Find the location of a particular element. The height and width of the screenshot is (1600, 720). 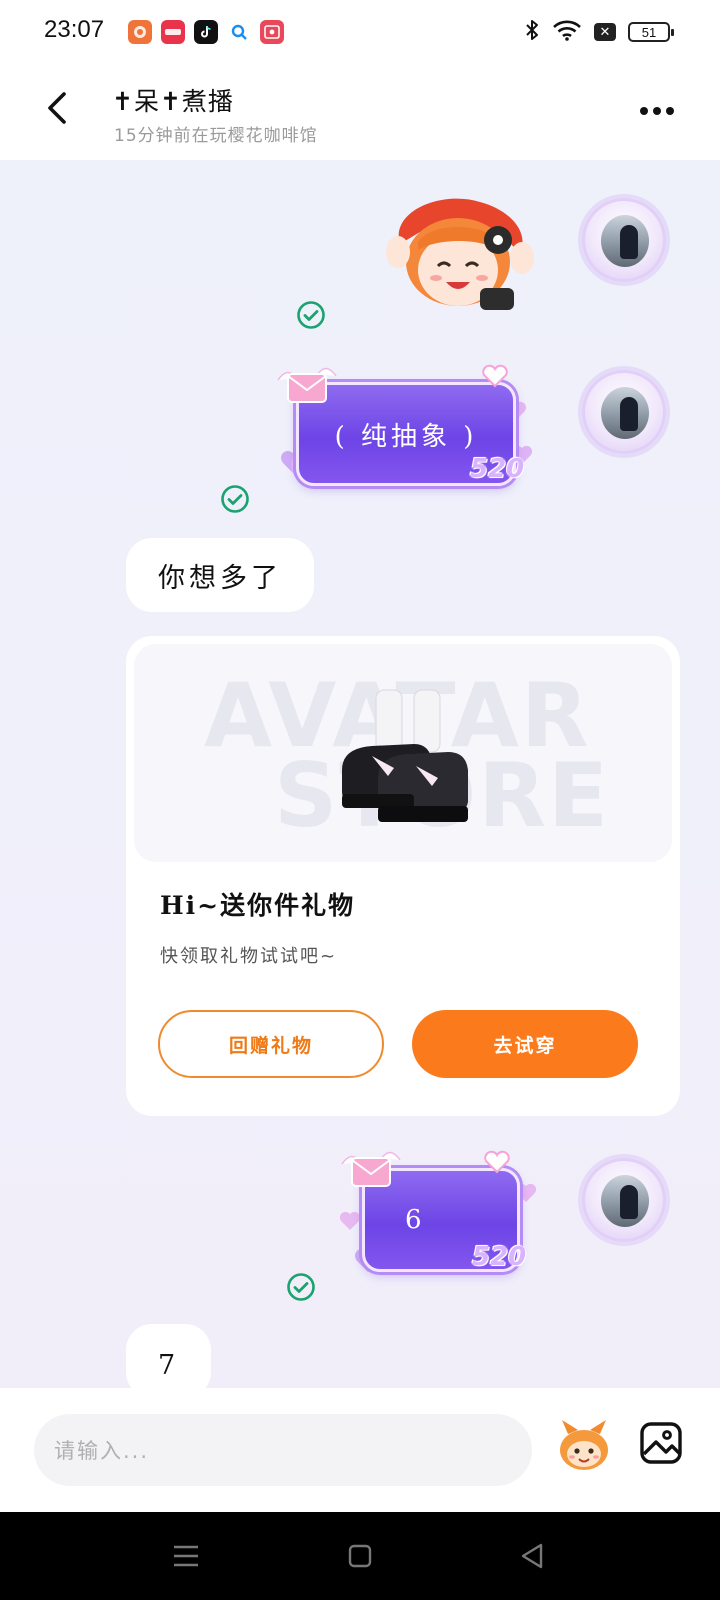

return-gift-button: 回赠礼物 is located at coordinates (271, 1044).